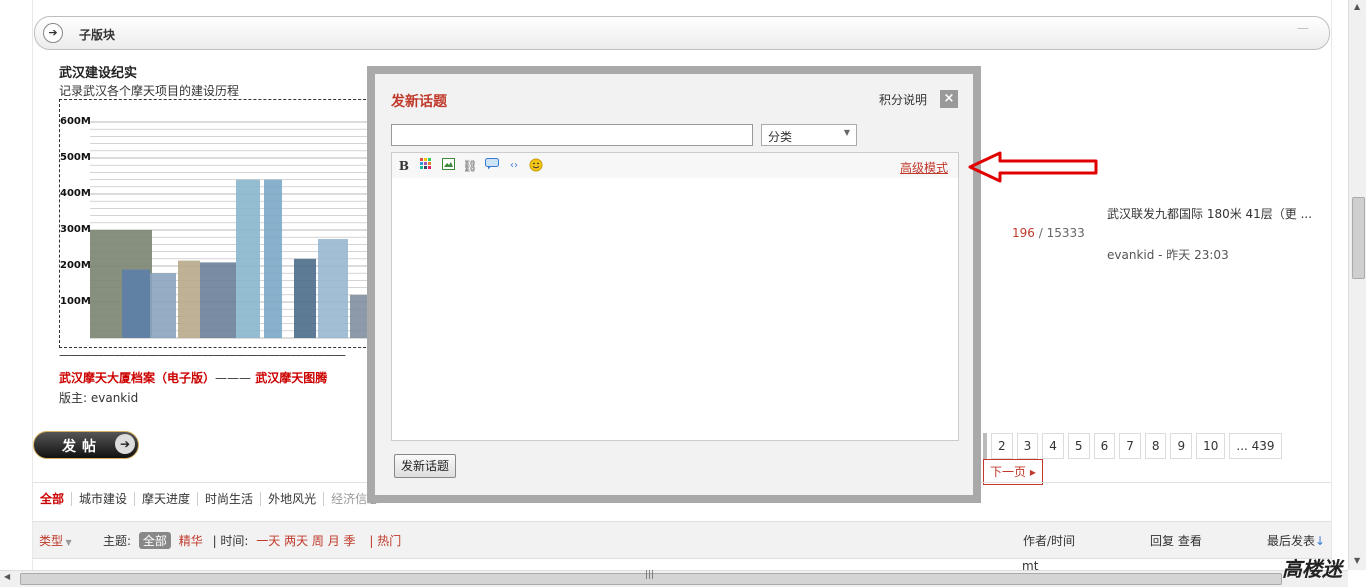 This screenshot has height=587, width=1366. What do you see at coordinates (1176, 540) in the screenshot?
I see `reply-view-column: 回复 查看` at bounding box center [1176, 540].